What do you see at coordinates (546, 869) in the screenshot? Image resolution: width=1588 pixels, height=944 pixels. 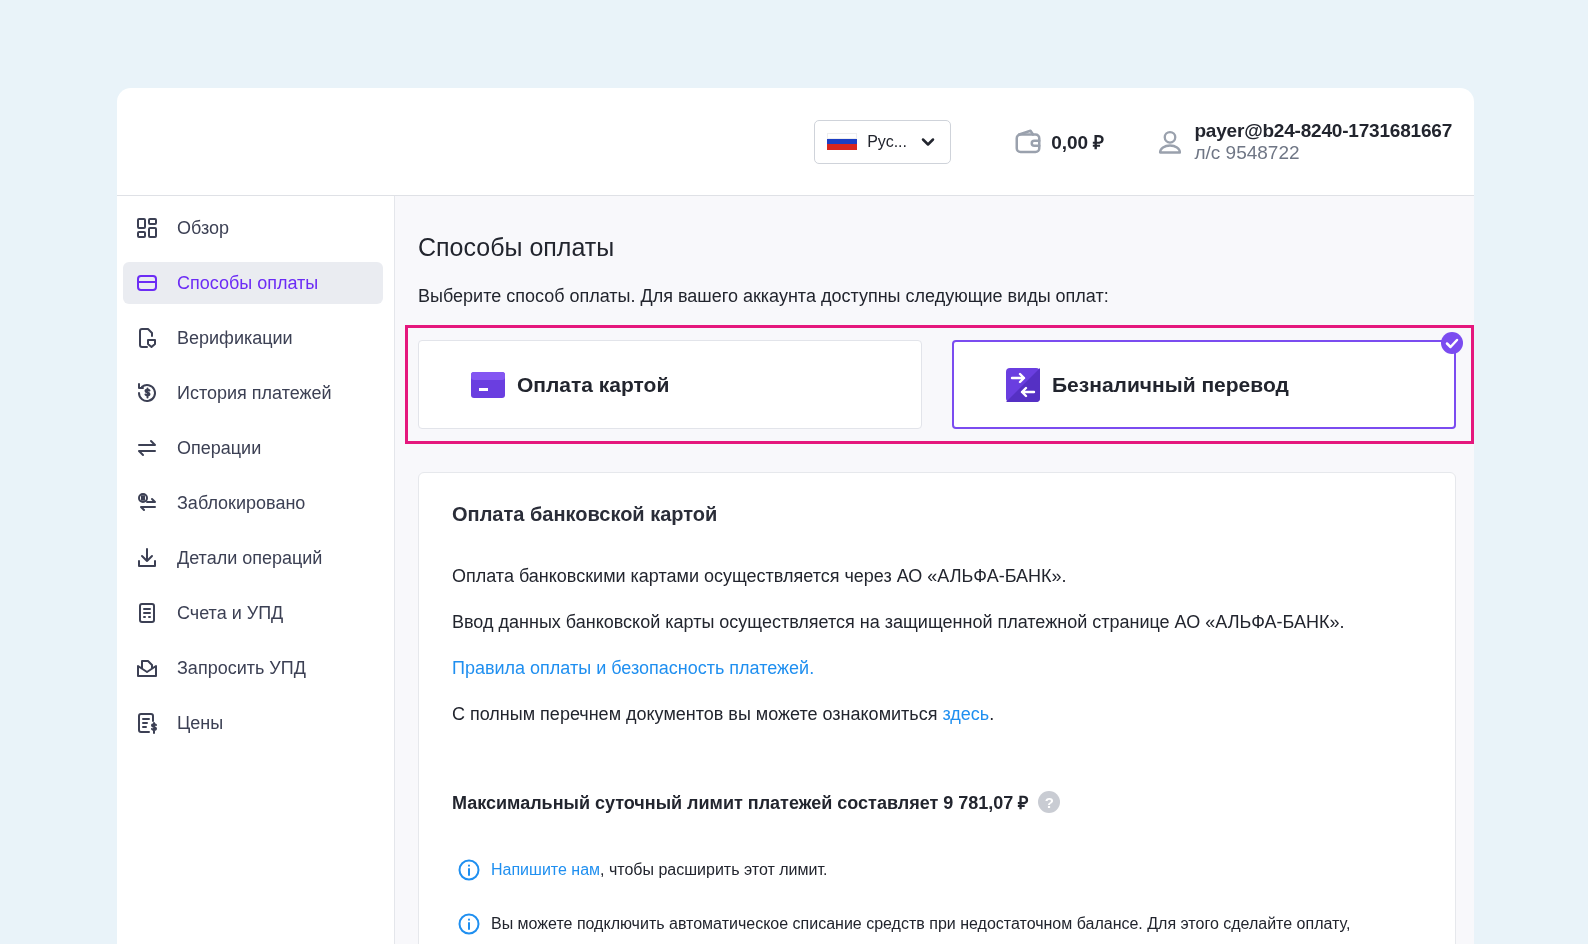 I see `link: Напишите нам` at bounding box center [546, 869].